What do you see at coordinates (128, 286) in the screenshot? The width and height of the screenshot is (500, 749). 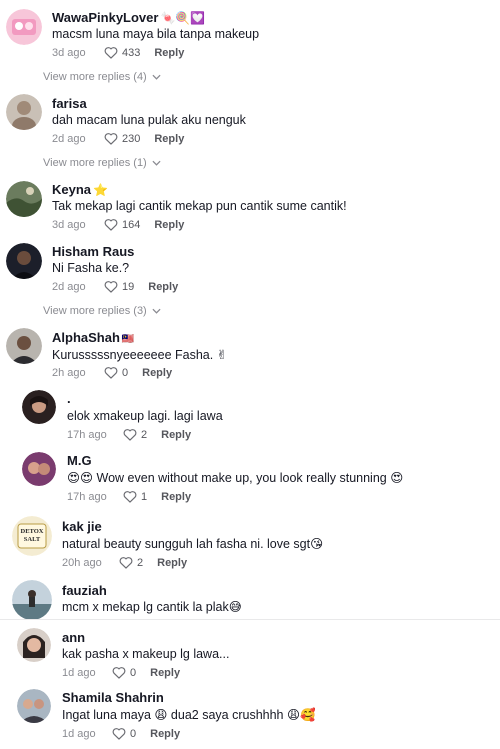 I see `like-count: 19` at bounding box center [128, 286].